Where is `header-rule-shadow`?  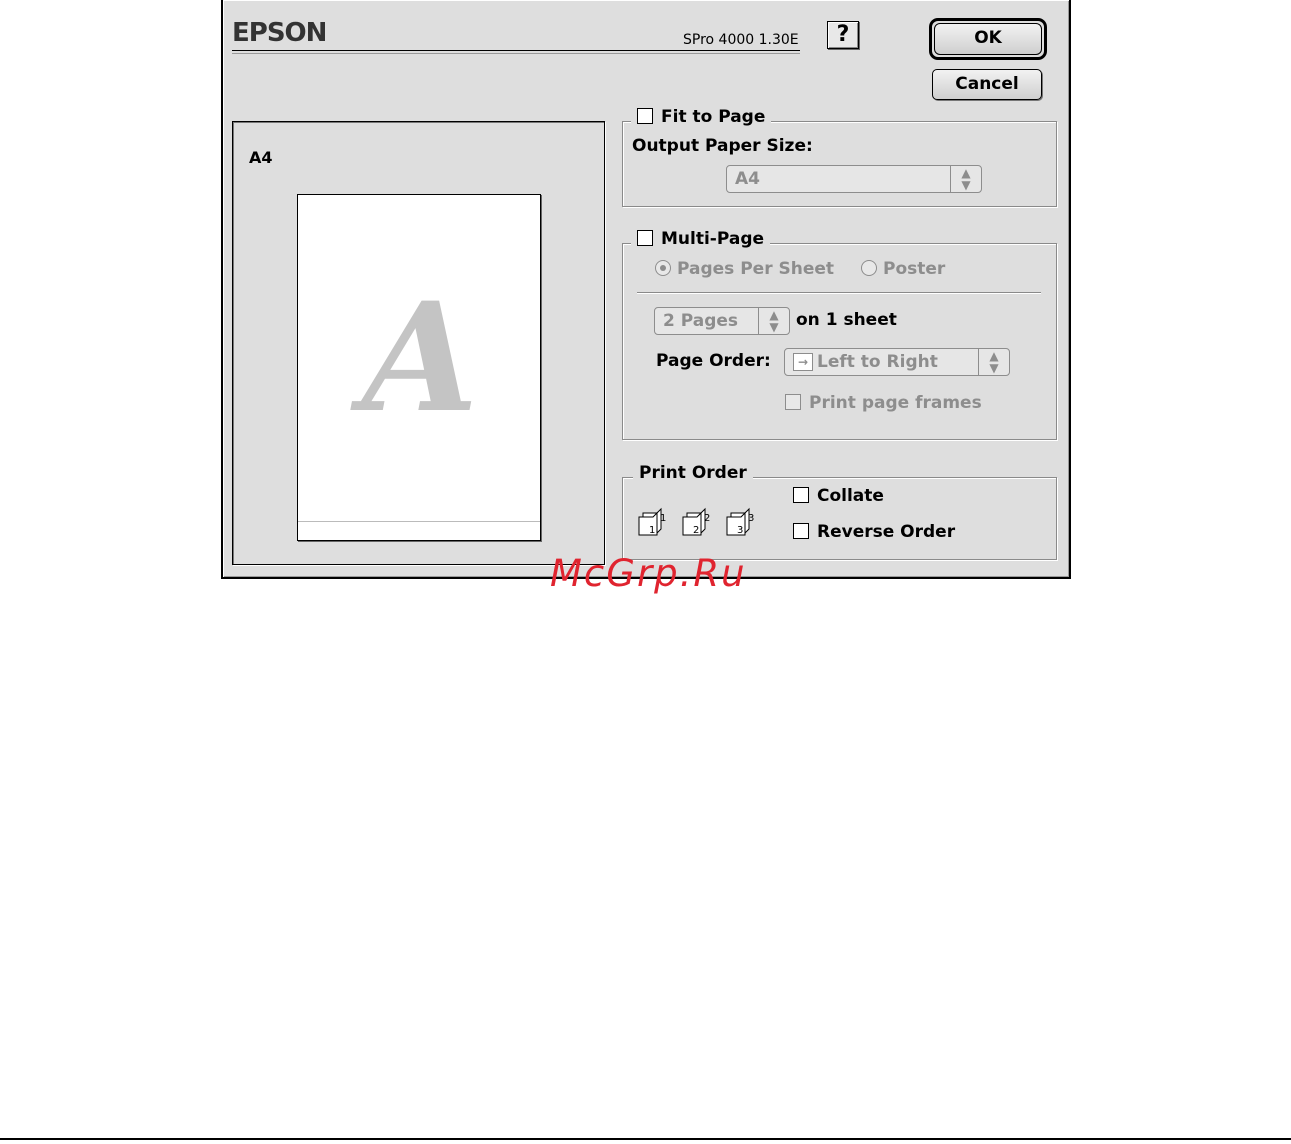
header-rule-shadow is located at coordinates (516, 53).